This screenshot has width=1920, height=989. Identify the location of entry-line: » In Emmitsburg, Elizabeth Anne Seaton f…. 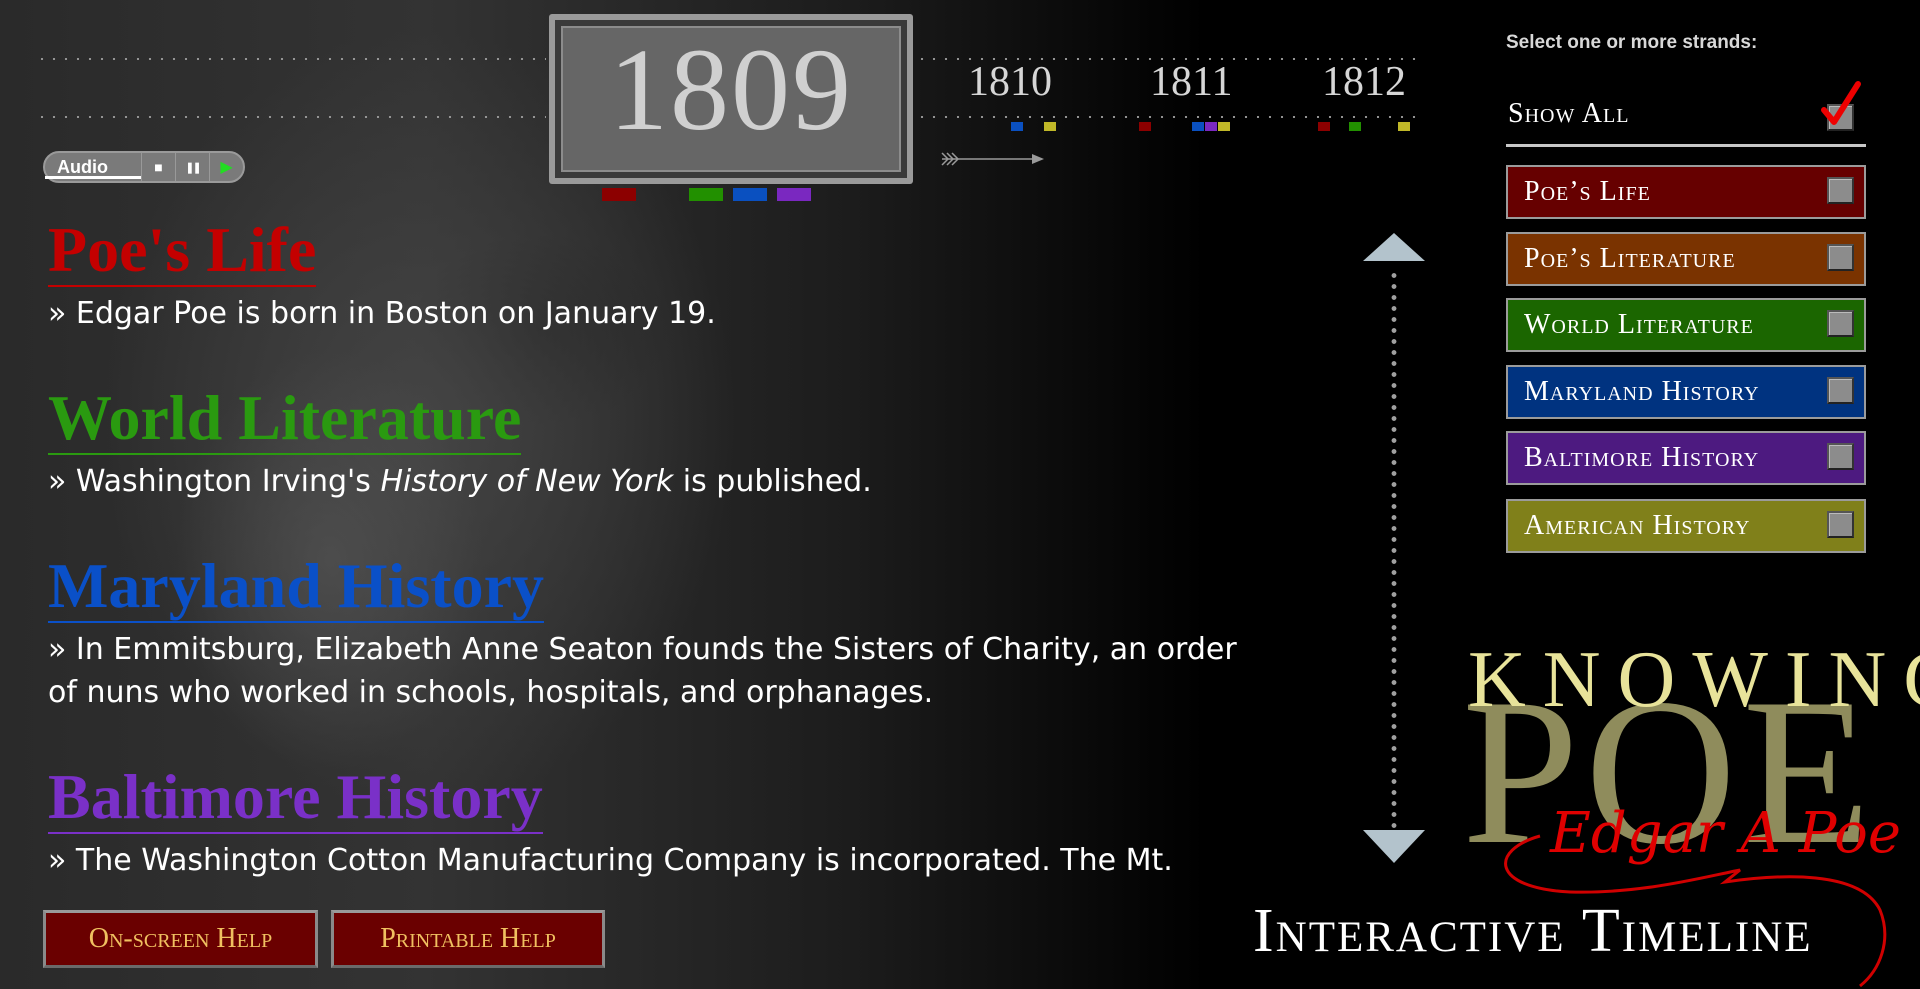
(642, 649).